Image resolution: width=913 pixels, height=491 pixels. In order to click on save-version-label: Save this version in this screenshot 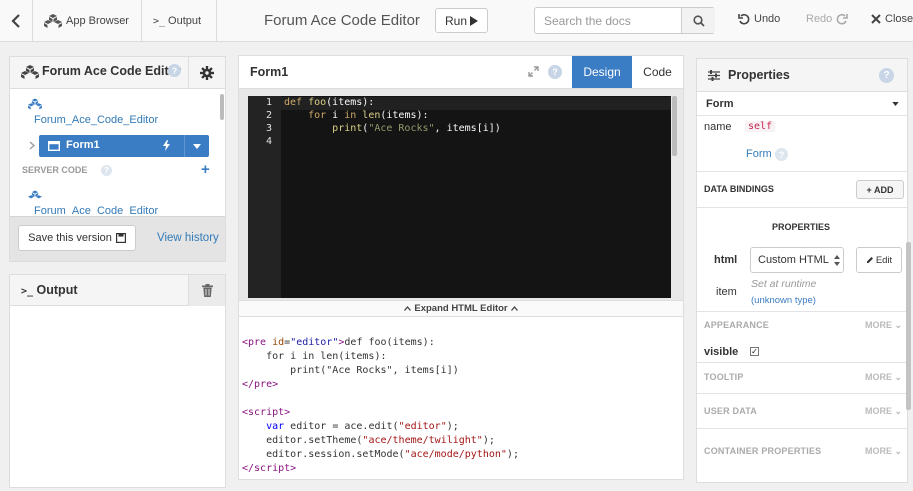, I will do `click(70, 238)`.